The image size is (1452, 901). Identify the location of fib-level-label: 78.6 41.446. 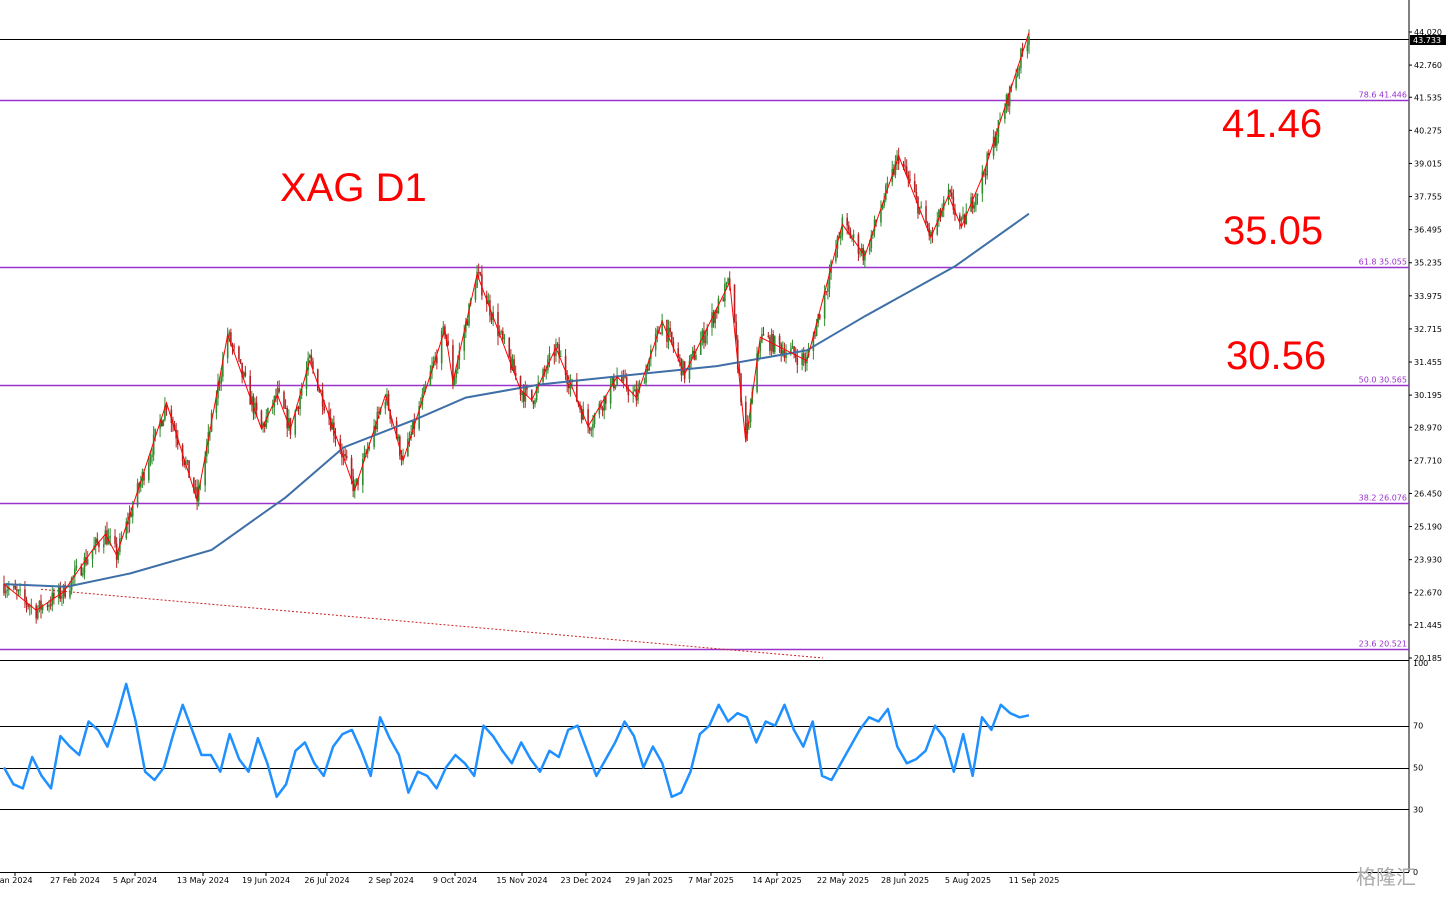
(1383, 95).